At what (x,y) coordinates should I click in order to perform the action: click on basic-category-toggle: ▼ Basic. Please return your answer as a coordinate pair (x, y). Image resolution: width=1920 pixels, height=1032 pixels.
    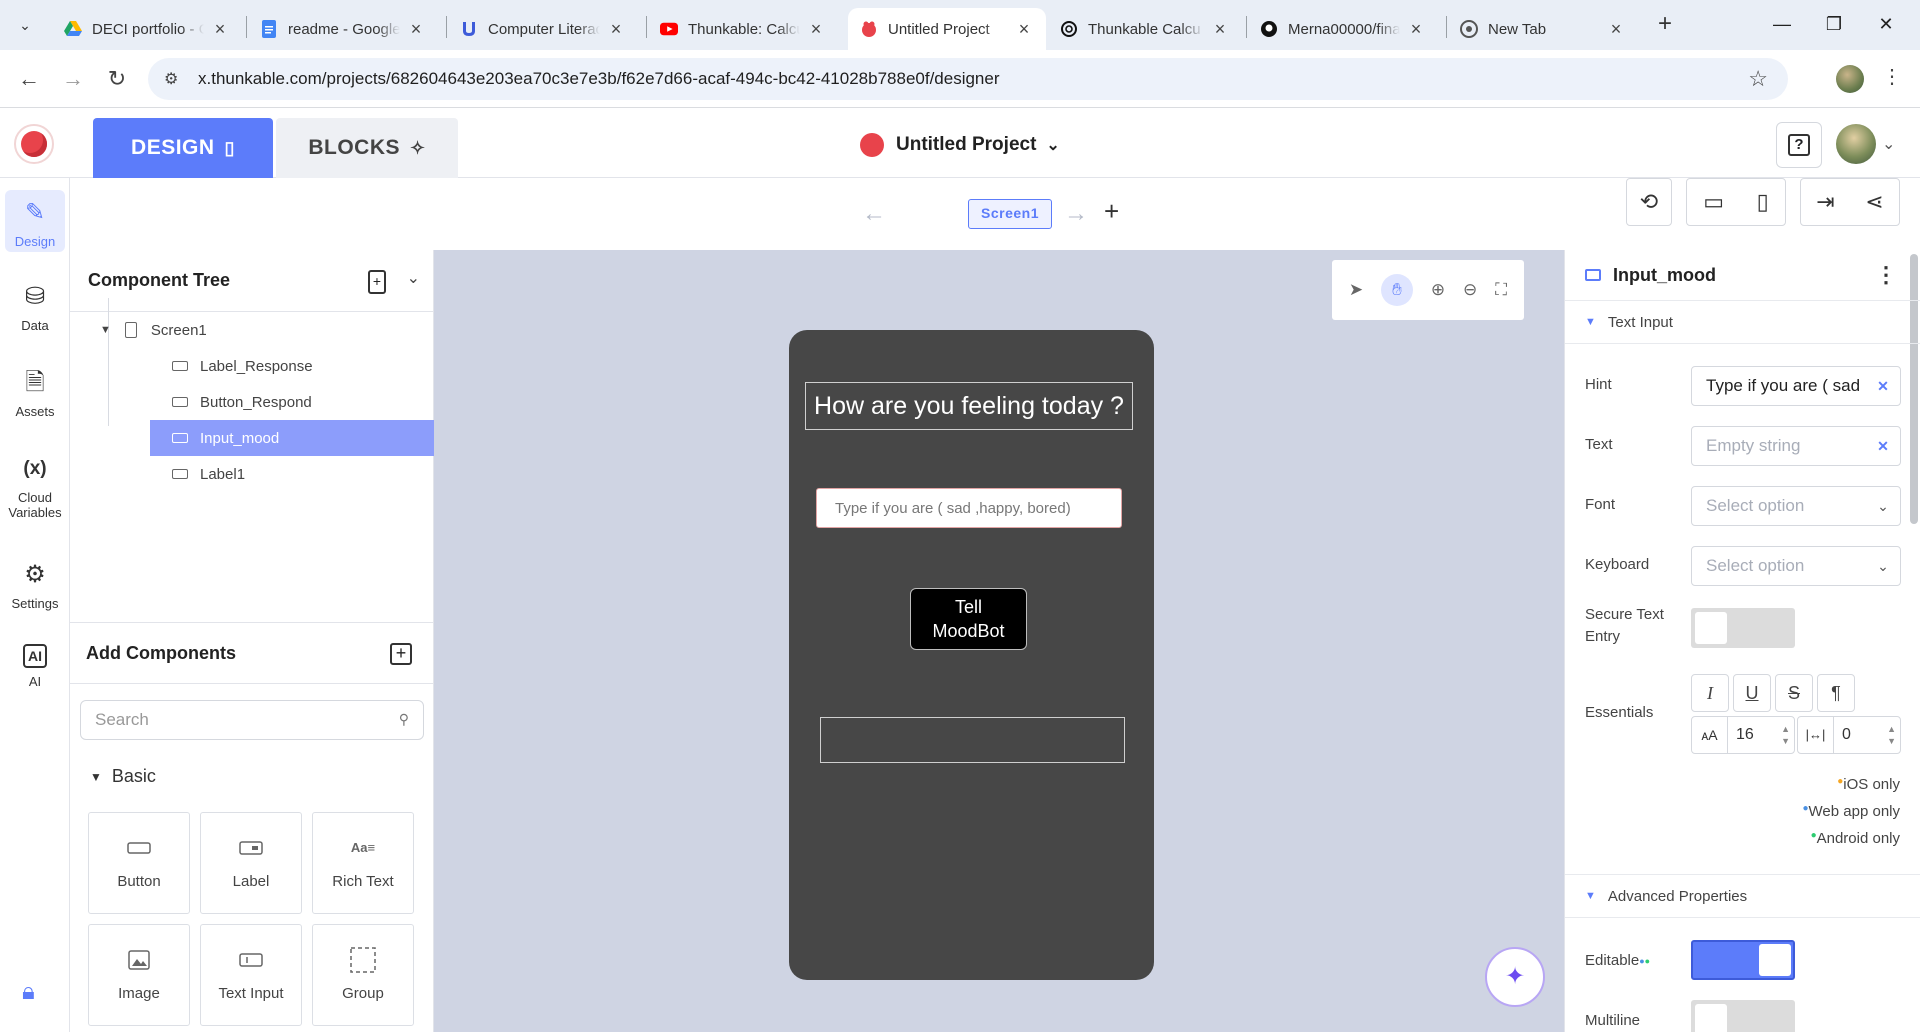
    Looking at the image, I should click on (123, 776).